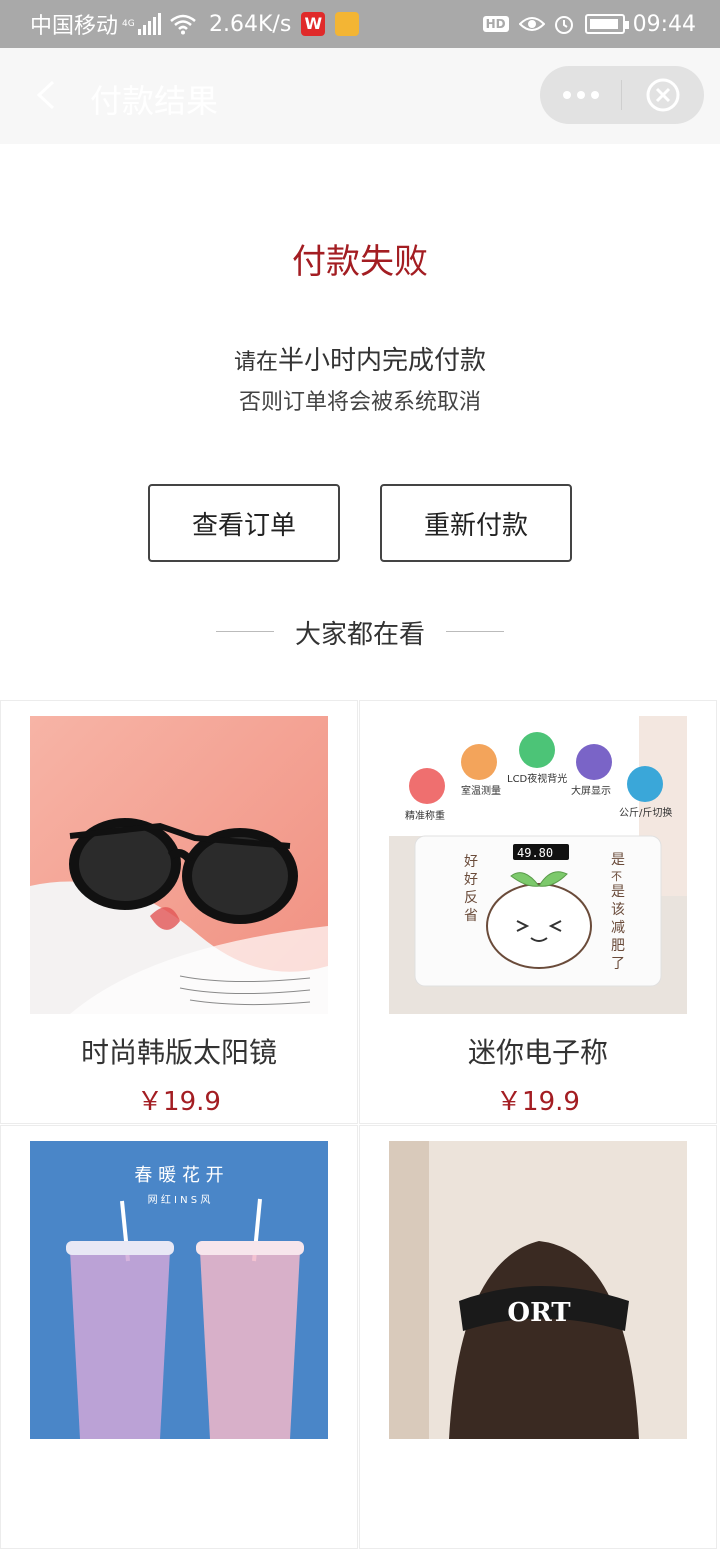  What do you see at coordinates (154, 101) in the screenshot?
I see `page-title: 付款结果` at bounding box center [154, 101].